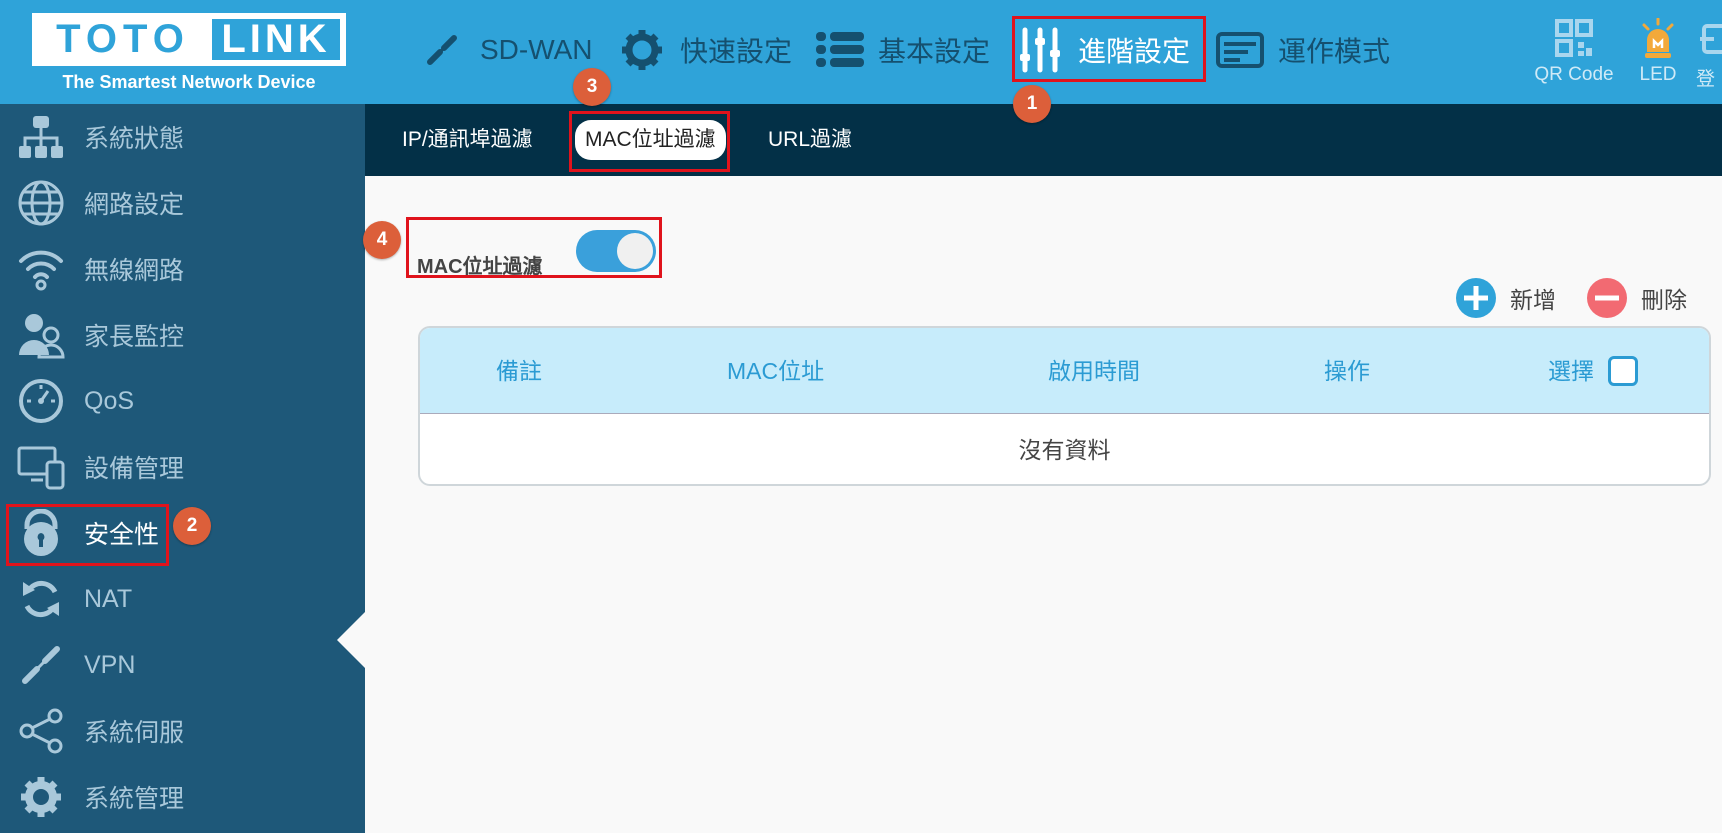 Image resolution: width=1722 pixels, height=833 pixels. I want to click on topnav-operation-mode: 運作模式, so click(1303, 50).